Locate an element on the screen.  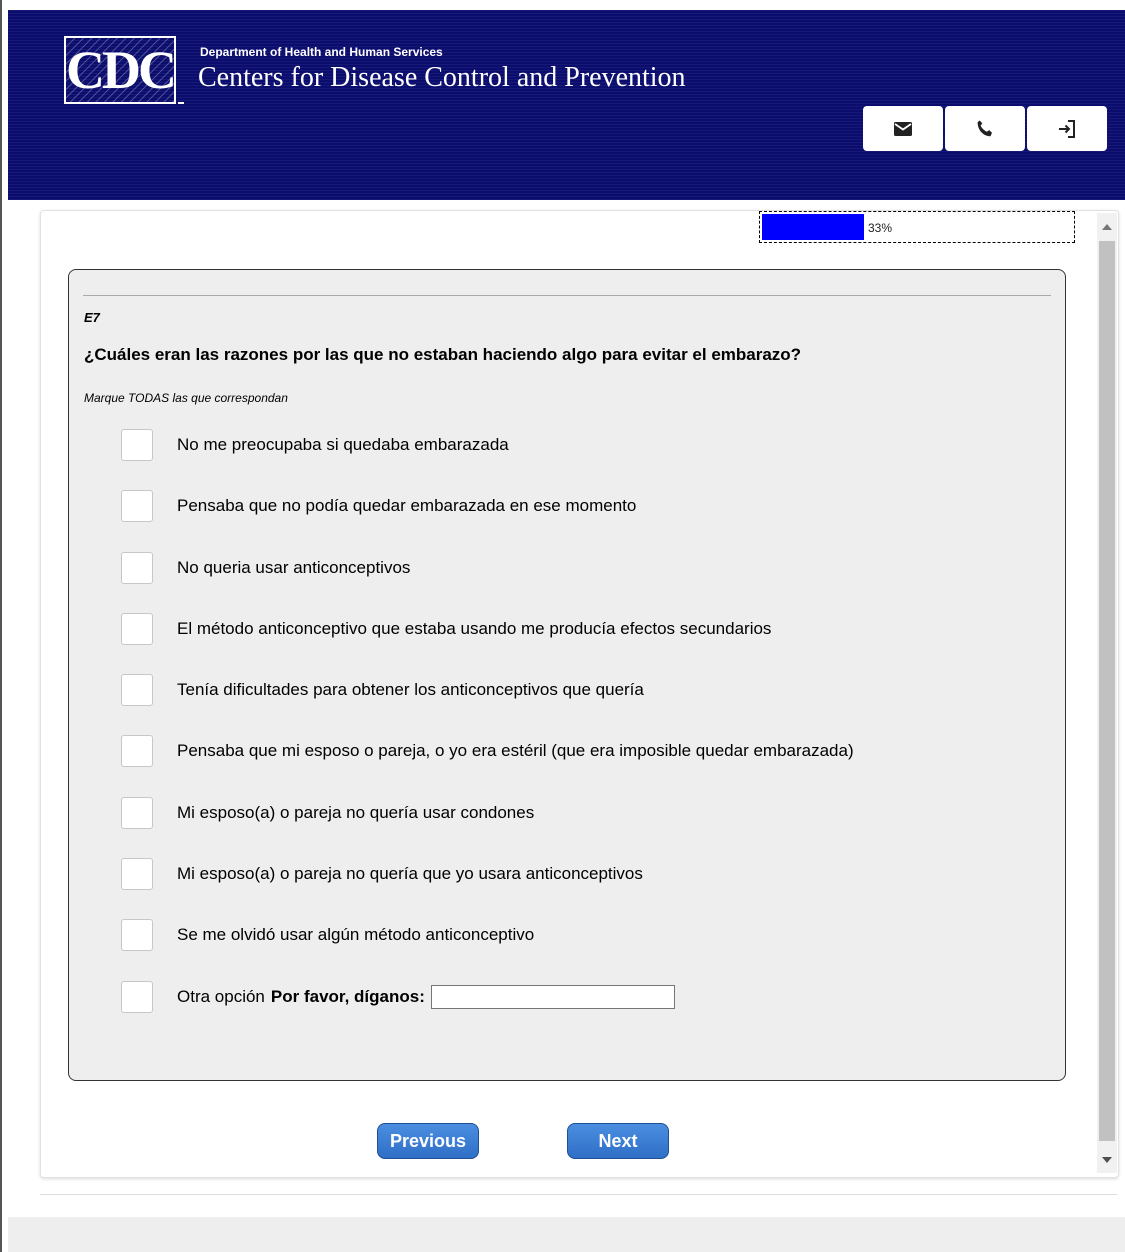
arrow-down-icon is located at coordinates (1107, 1160).